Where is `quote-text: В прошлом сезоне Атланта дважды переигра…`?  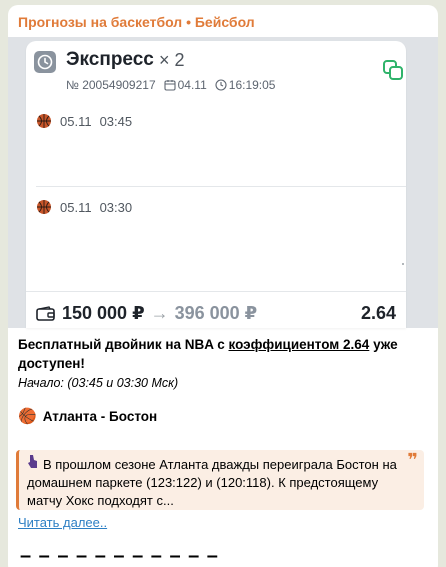
quote-text: В прошлом сезоне Атланта дважды переигра… is located at coordinates (212, 482).